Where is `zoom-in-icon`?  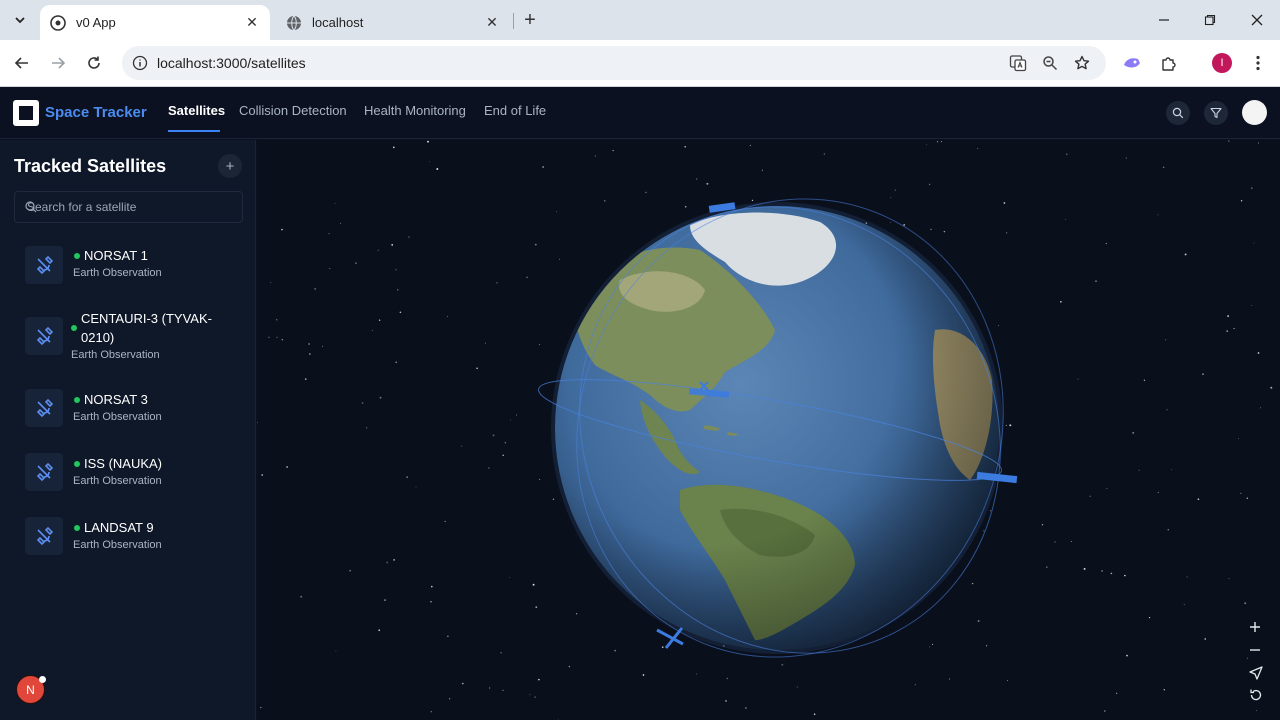
zoom-in-icon is located at coordinates (1259, 631).